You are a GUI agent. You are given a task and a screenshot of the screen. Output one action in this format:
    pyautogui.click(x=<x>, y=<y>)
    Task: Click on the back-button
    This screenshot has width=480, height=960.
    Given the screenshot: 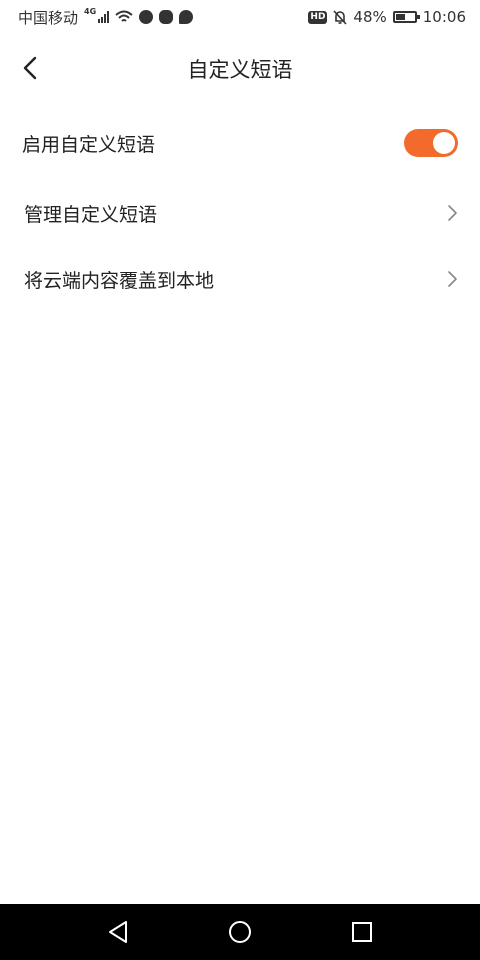 What is the action you would take?
    pyautogui.click(x=30, y=68)
    